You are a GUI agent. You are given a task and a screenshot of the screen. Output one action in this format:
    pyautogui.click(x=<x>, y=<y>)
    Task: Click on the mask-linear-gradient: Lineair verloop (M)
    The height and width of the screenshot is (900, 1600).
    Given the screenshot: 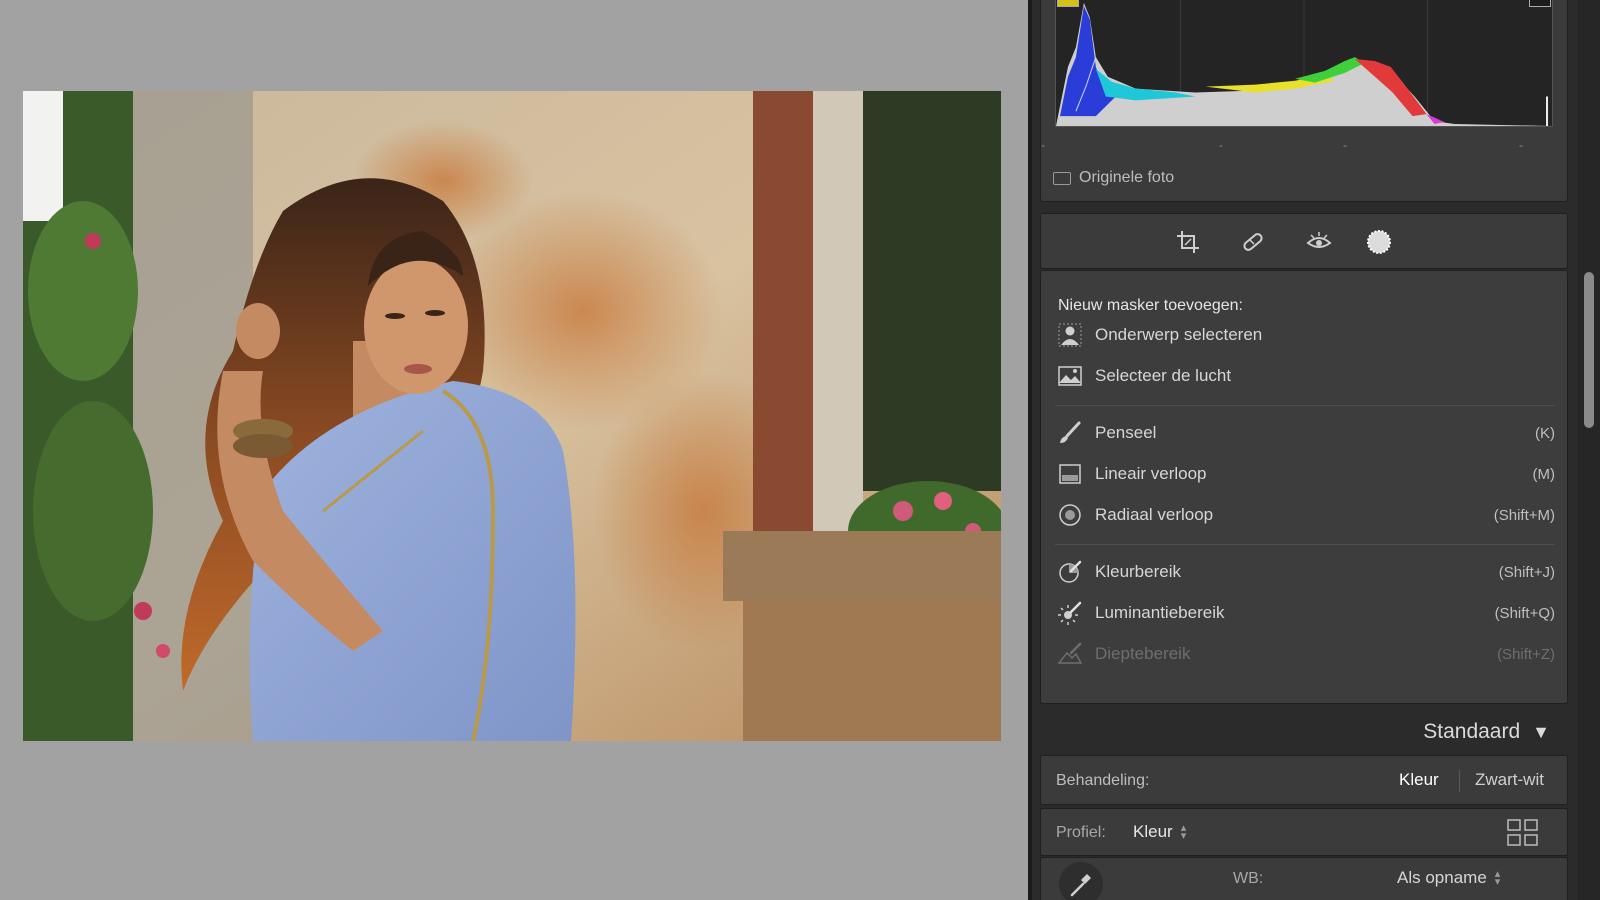 What is the action you would take?
    pyautogui.click(x=1305, y=474)
    